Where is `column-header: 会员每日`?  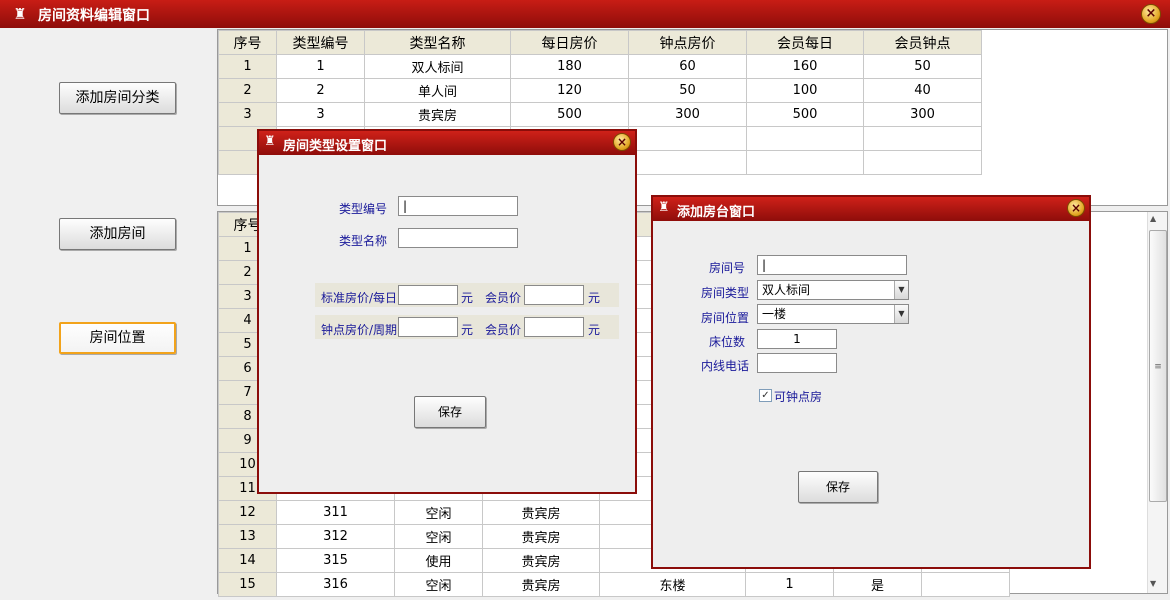
column-header: 会员每日 is located at coordinates (805, 42).